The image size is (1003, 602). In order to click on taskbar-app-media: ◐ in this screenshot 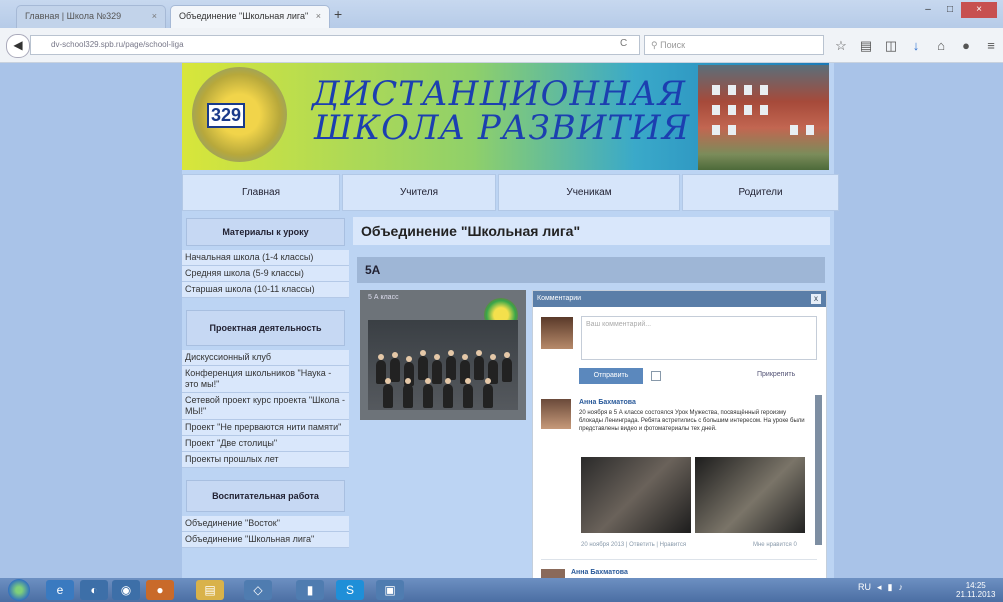, I will do `click(94, 590)`.